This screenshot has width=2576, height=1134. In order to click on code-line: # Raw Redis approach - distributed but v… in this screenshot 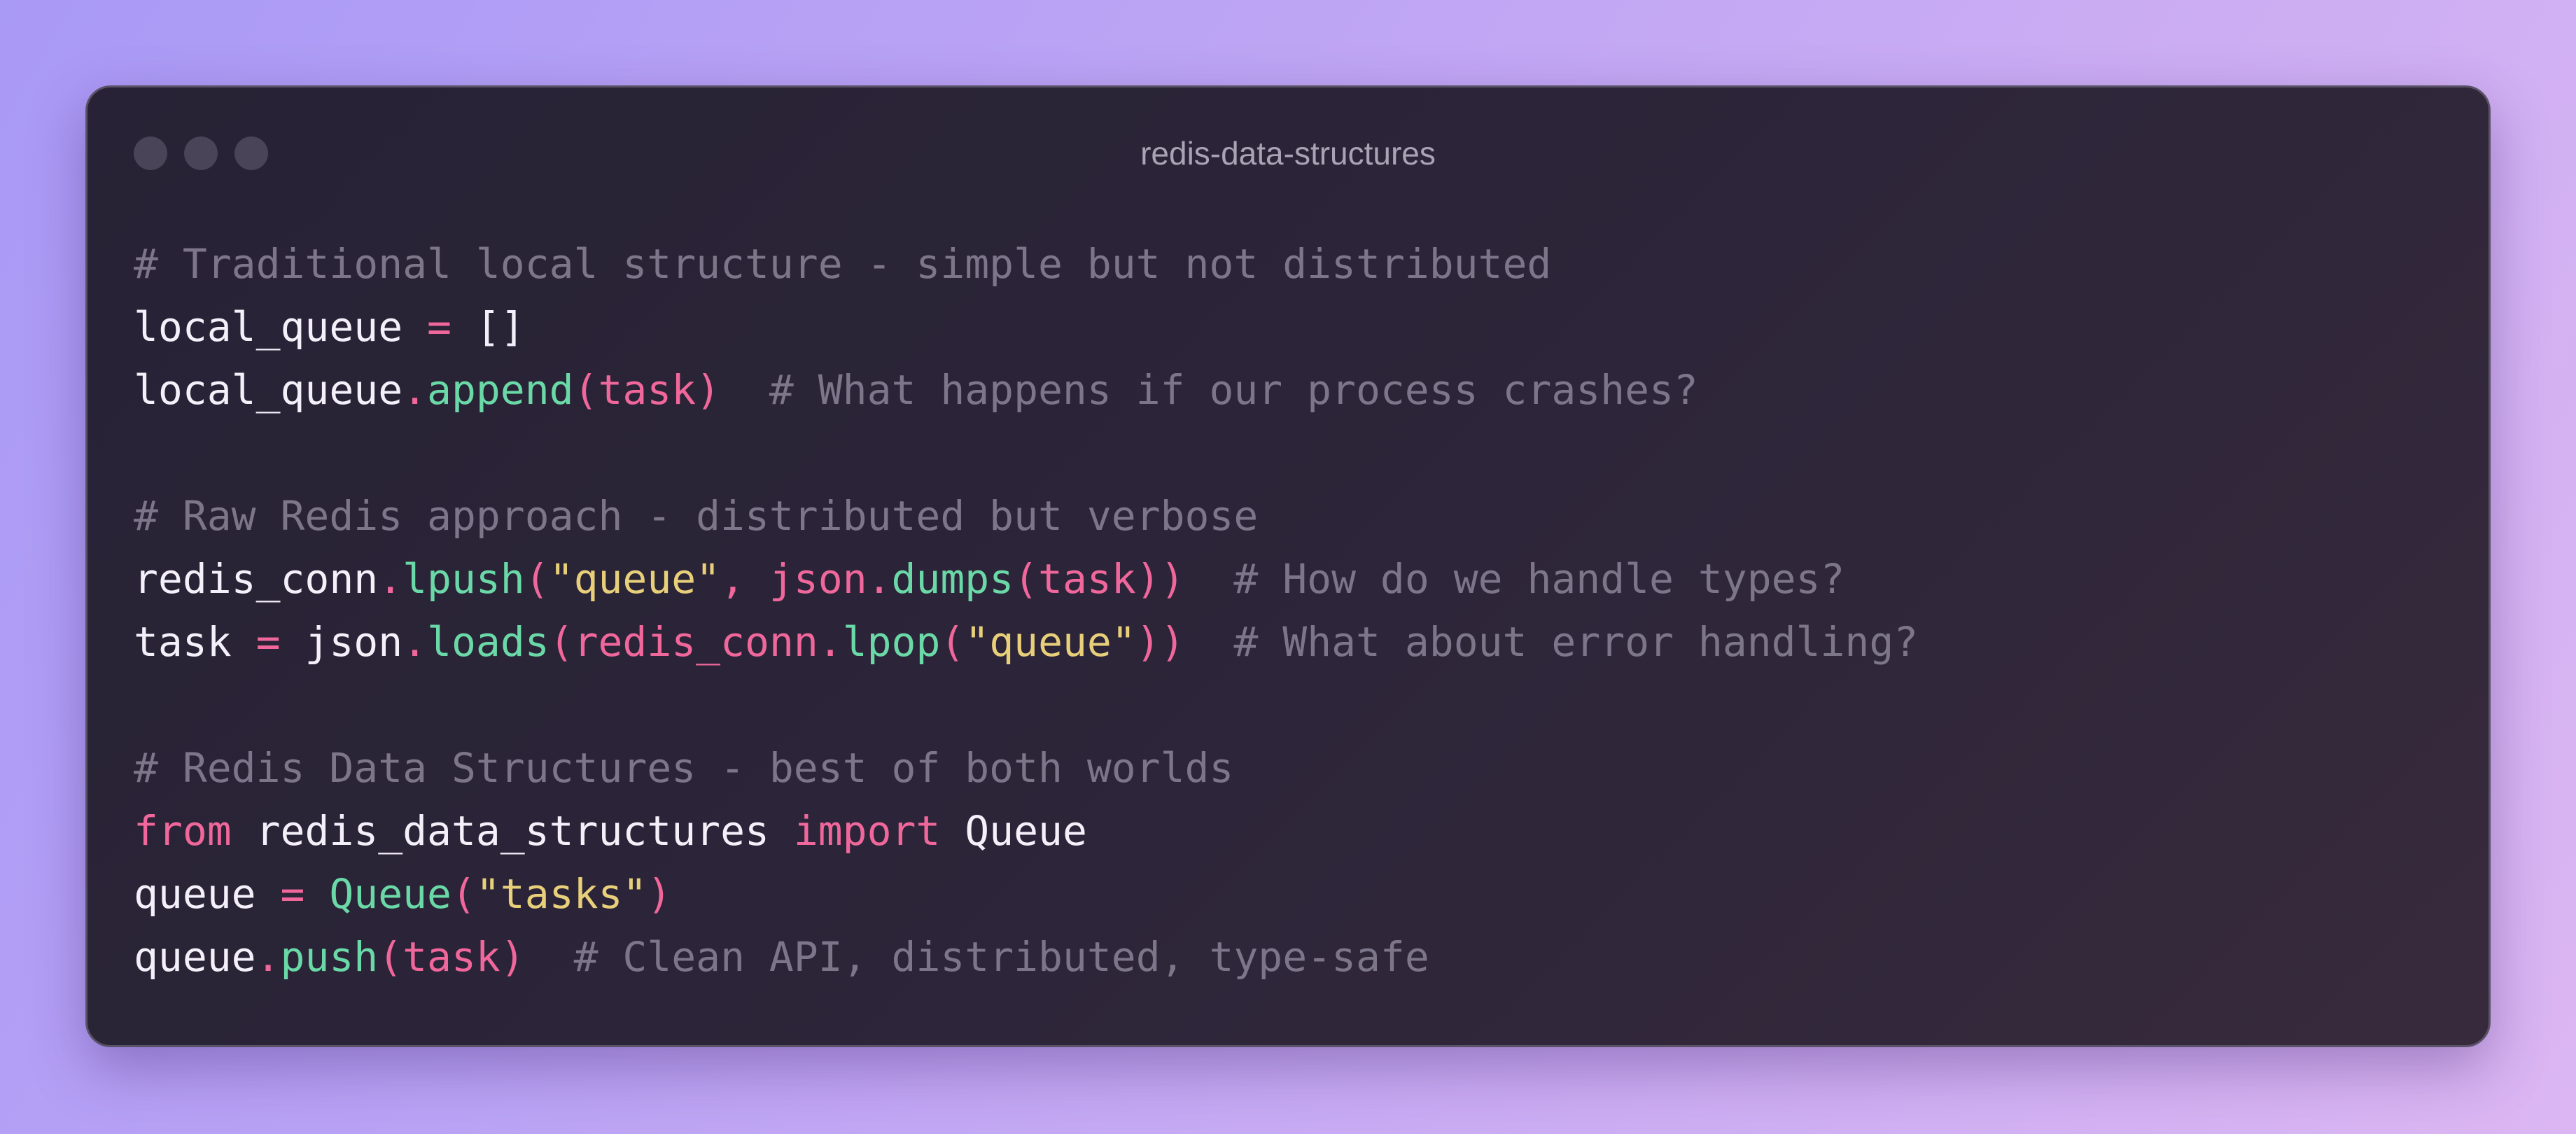, I will do `click(1026, 515)`.